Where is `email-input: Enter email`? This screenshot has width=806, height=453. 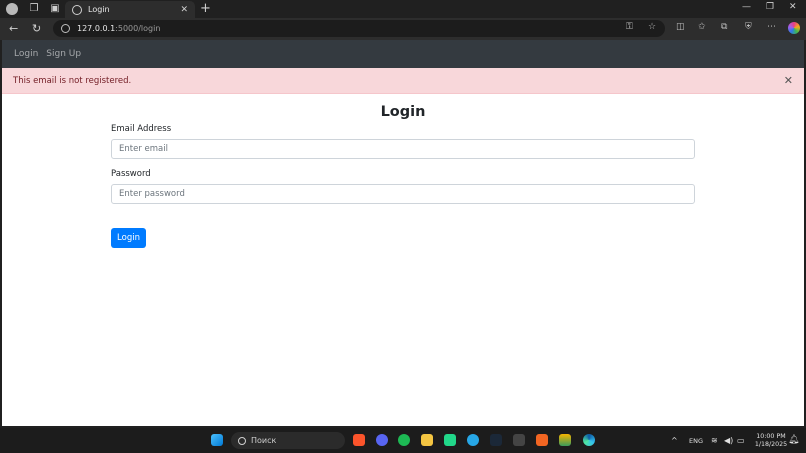 email-input: Enter email is located at coordinates (403, 149).